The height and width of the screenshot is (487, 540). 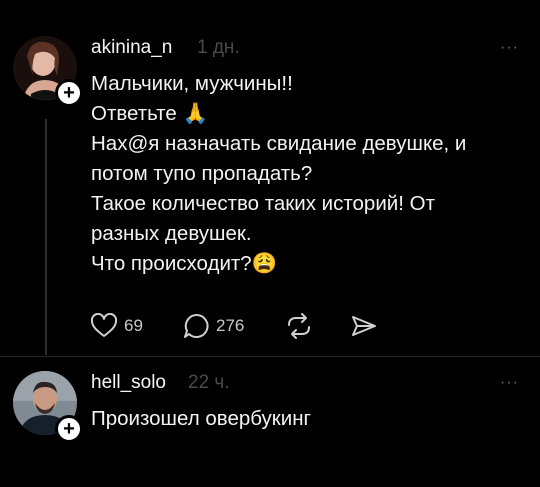 I want to click on heart-icon, so click(x=104, y=326).